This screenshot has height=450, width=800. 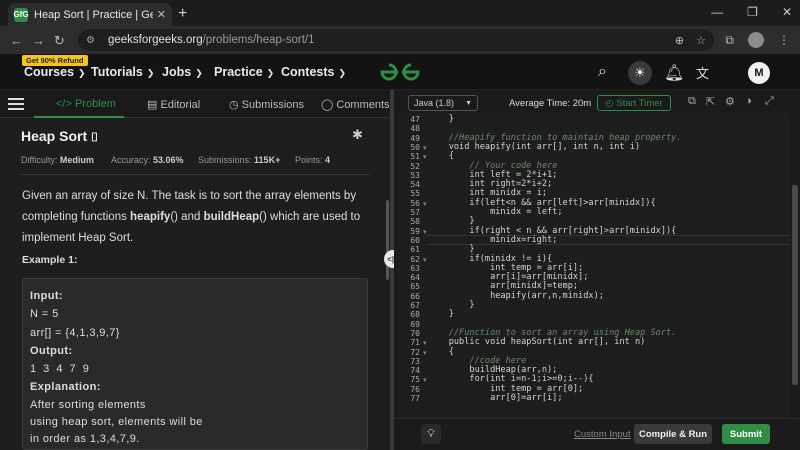 I want to click on divider, so click(x=195, y=174).